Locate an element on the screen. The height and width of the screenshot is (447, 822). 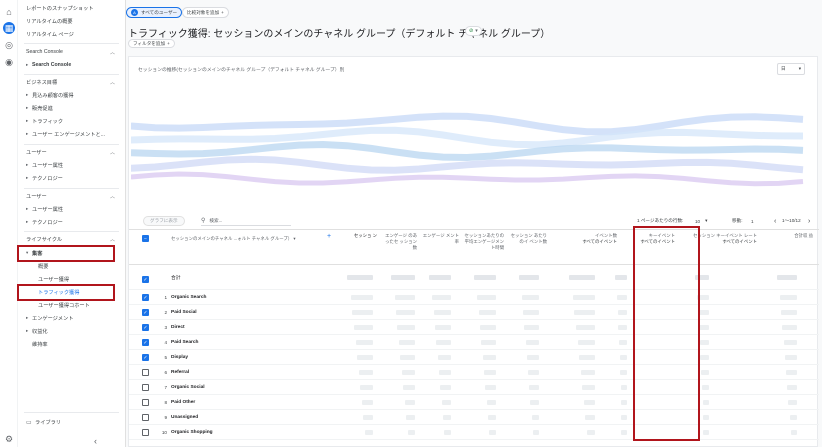
column-header: セッションあたりの平均エンゲージメント時間 is located at coordinates (484, 242).